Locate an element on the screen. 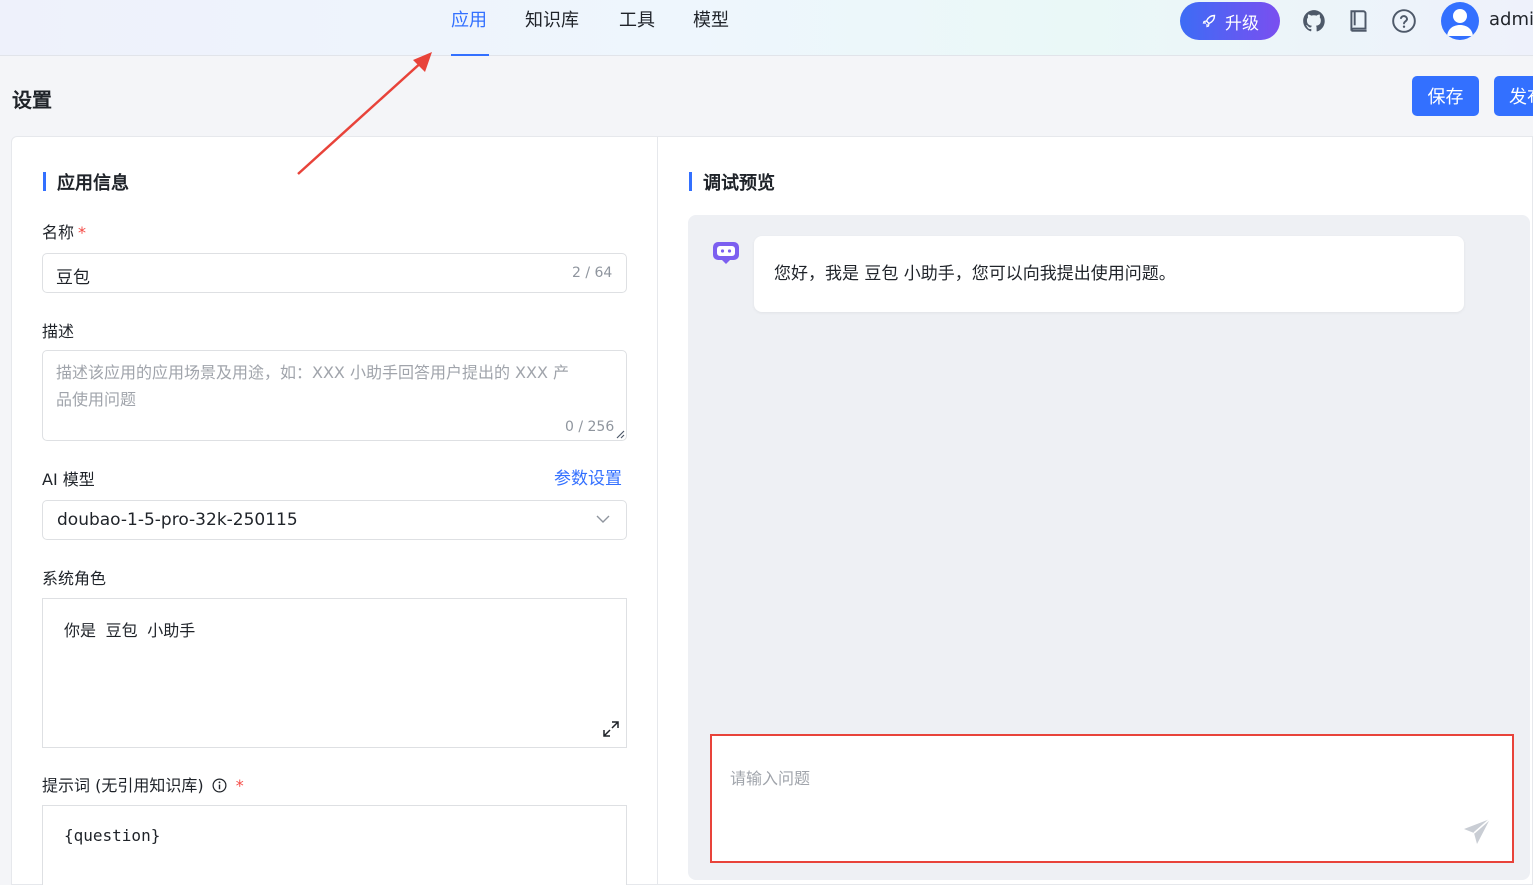 This screenshot has height=885, width=1533. github-icon is located at coordinates (1314, 21).